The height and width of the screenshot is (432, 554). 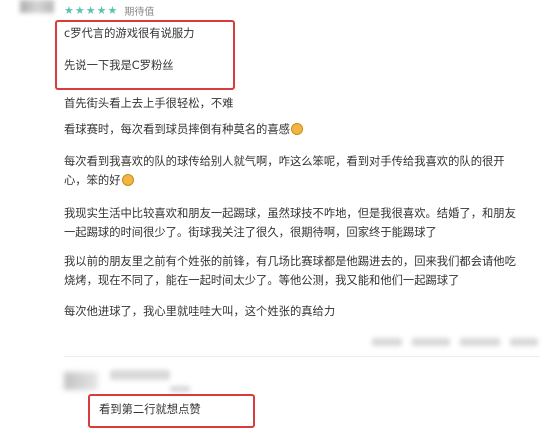 I want to click on reply-avatar, so click(x=81, y=381).